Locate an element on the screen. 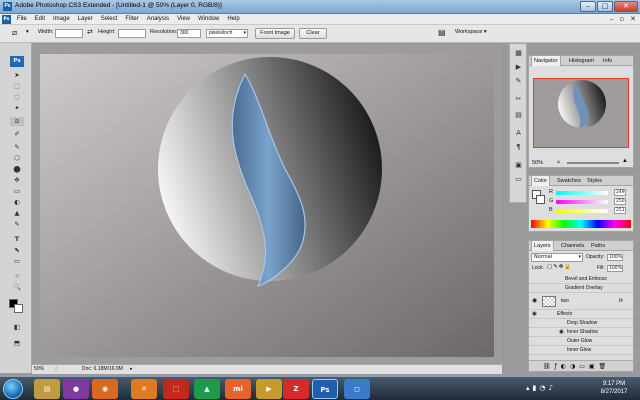 The height and width of the screenshot is (400, 640). xampp-icon: ✕ is located at coordinates (144, 389).